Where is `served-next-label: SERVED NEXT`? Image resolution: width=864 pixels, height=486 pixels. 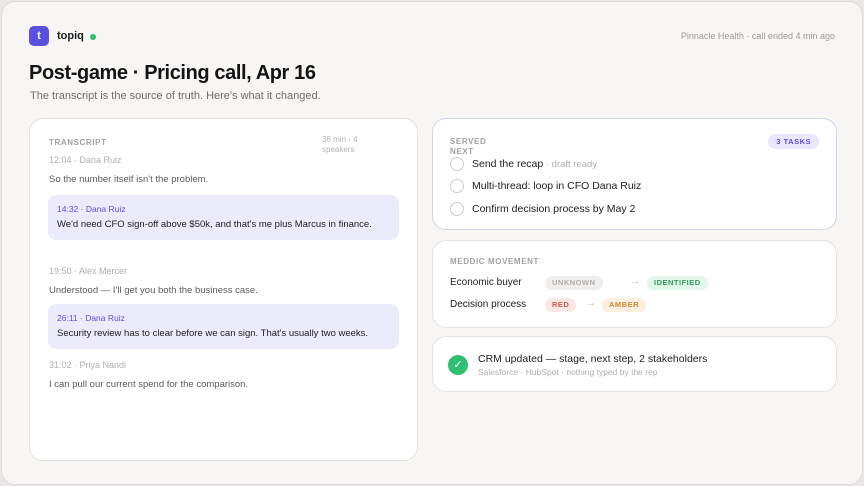 served-next-label: SERVED NEXT is located at coordinates (468, 146).